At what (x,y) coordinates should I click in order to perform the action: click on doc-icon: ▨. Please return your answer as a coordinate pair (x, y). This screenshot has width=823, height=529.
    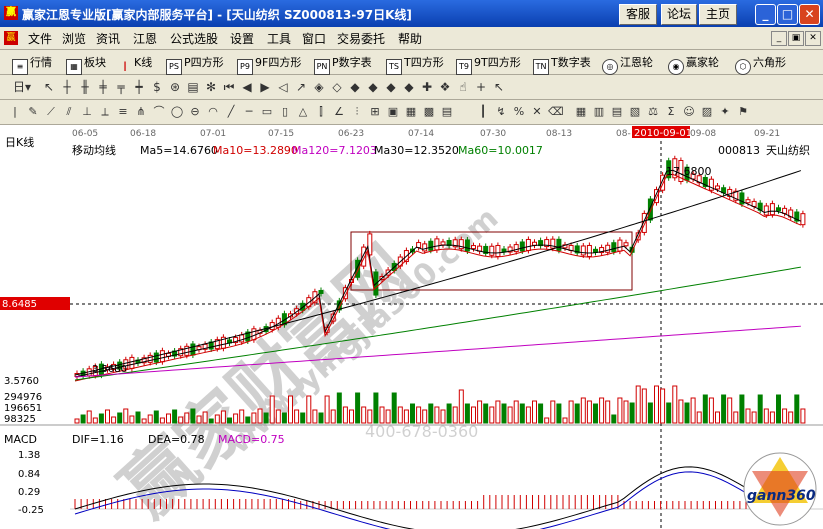
    Looking at the image, I should click on (707, 112).